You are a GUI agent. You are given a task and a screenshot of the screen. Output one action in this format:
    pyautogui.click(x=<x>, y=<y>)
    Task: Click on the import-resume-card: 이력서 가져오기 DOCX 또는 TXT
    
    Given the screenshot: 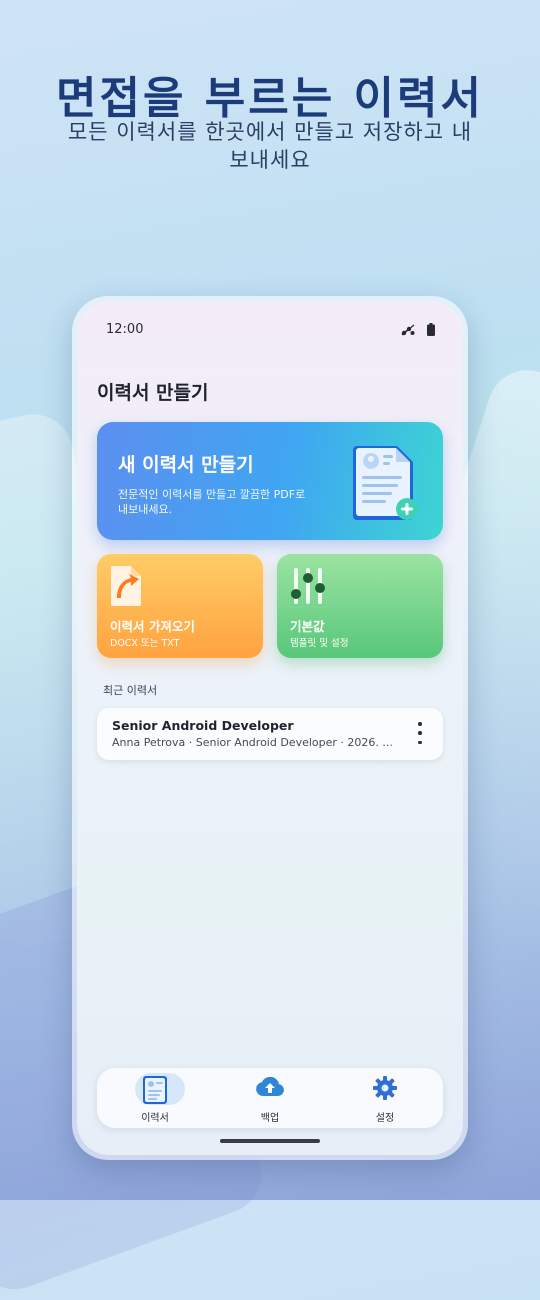 What is the action you would take?
    pyautogui.click(x=180, y=606)
    